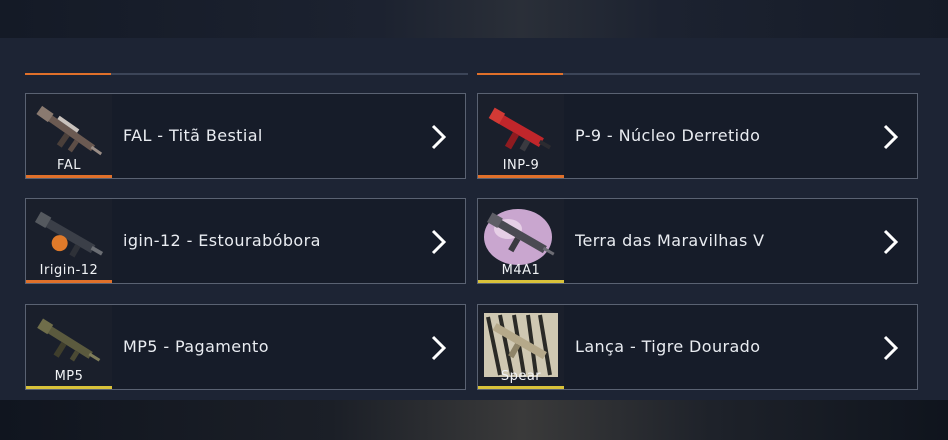 Image resolution: width=948 pixels, height=440 pixels. I want to click on weapon-thumbnail: M4A1, so click(521, 241).